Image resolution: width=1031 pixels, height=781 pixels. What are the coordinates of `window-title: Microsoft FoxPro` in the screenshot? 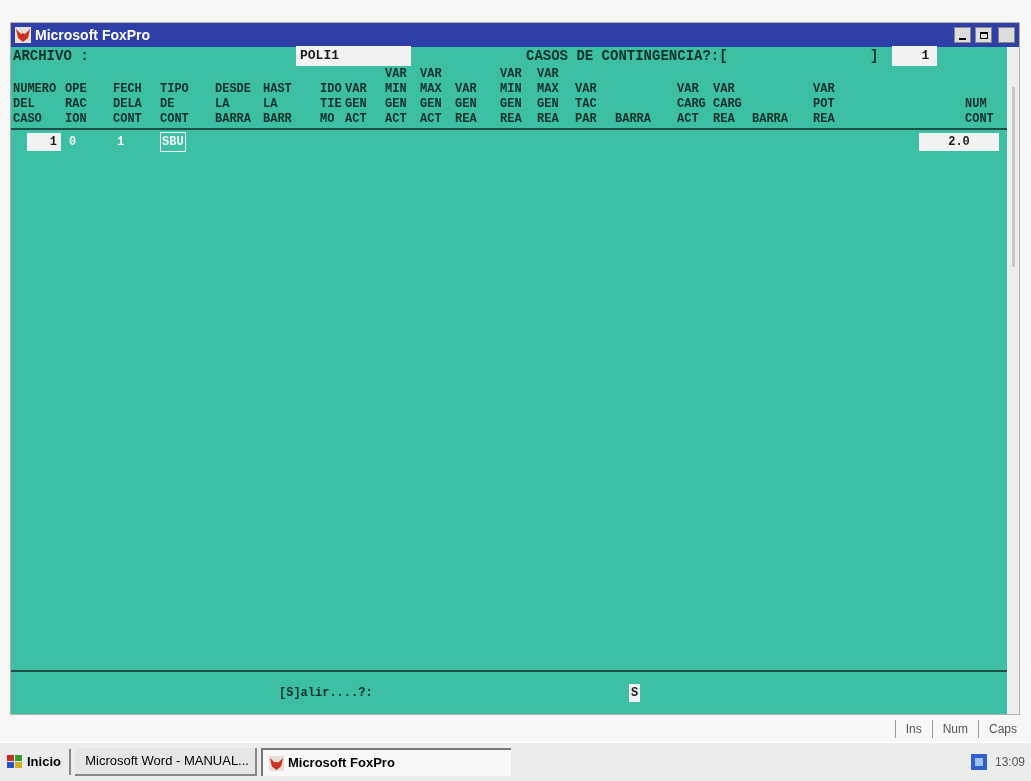 It's located at (93, 35).